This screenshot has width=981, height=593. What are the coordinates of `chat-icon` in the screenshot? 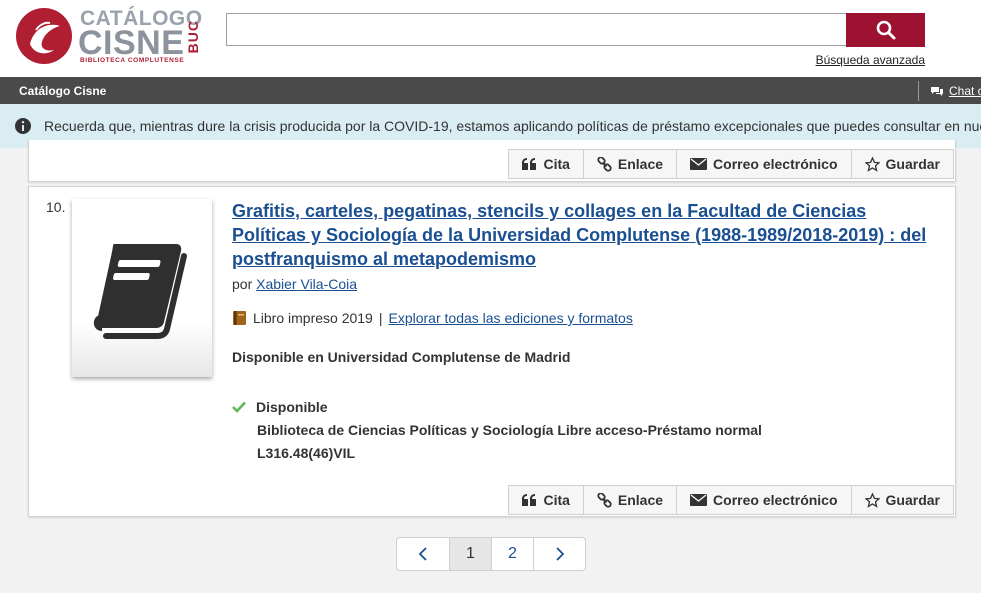 It's located at (937, 91).